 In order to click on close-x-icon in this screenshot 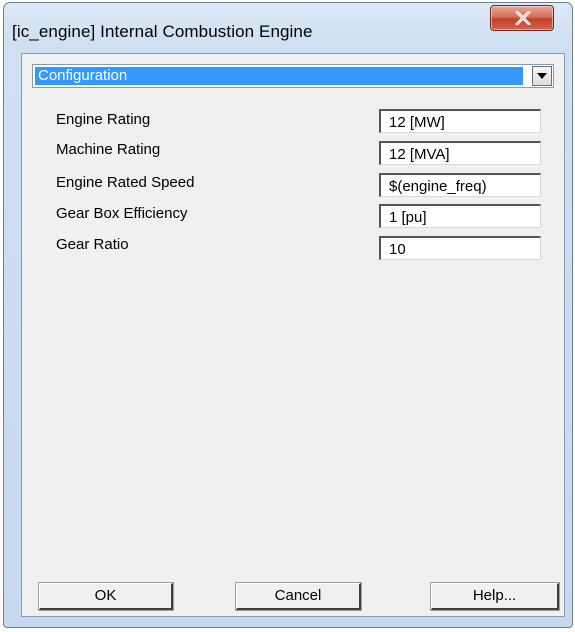, I will do `click(523, 18)`.